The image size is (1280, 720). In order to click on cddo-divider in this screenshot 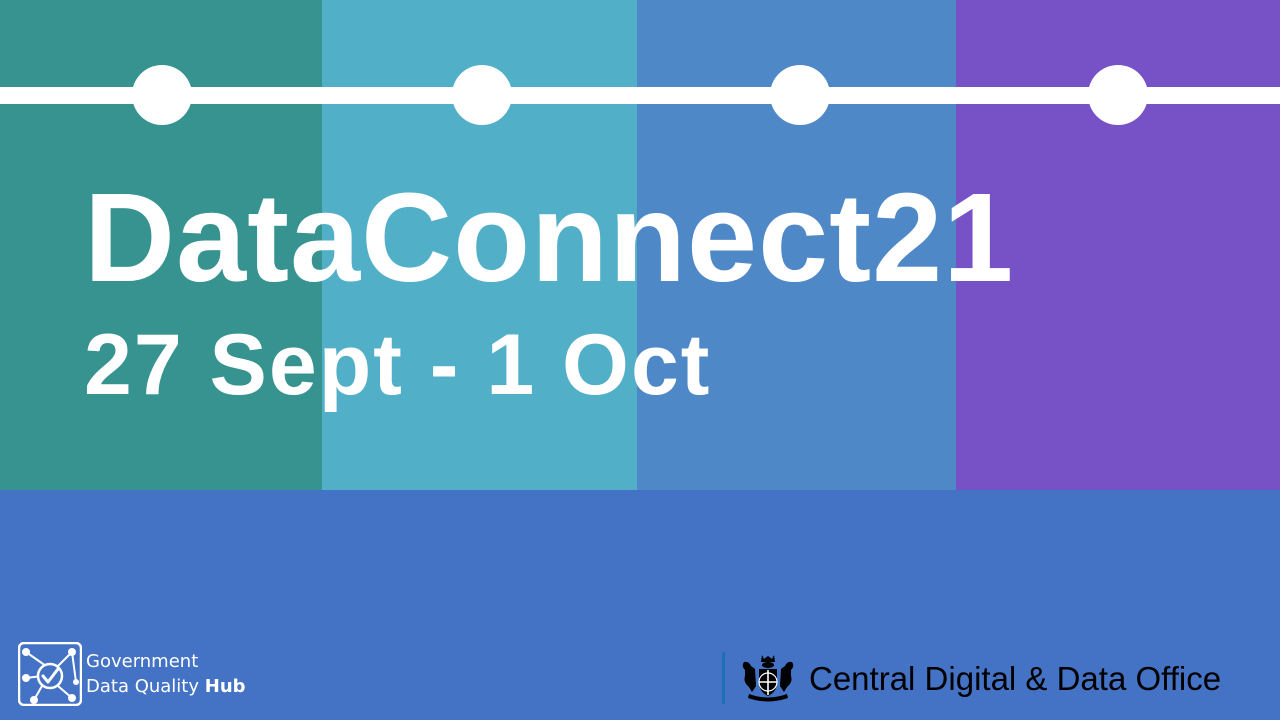, I will do `click(723, 678)`.